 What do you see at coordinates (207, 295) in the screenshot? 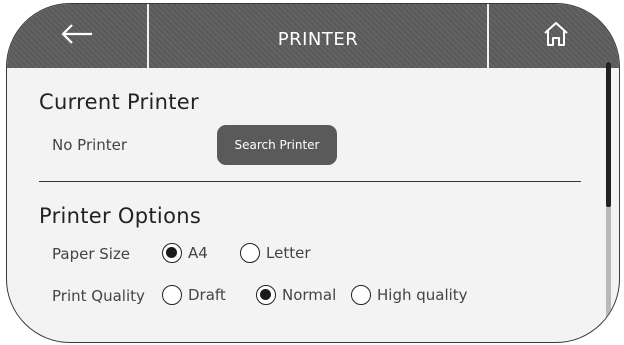
I see `print-quality-draft-label: Draft` at bounding box center [207, 295].